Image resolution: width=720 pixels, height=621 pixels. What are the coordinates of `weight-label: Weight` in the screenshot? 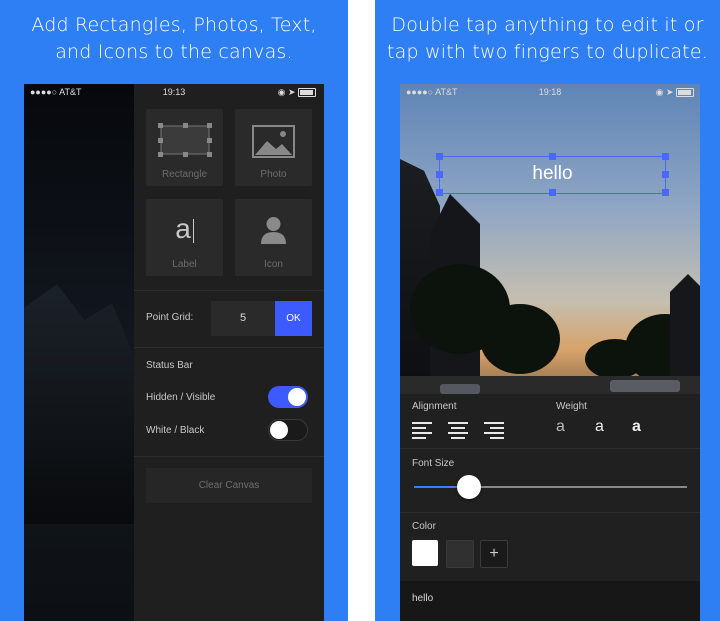 It's located at (571, 406).